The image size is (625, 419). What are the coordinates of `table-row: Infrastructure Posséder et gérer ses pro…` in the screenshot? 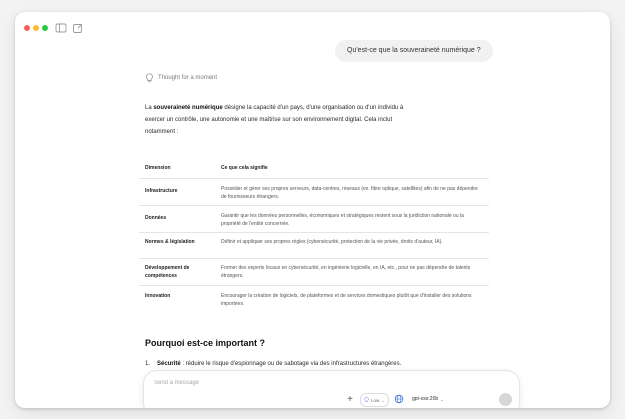 It's located at (314, 192).